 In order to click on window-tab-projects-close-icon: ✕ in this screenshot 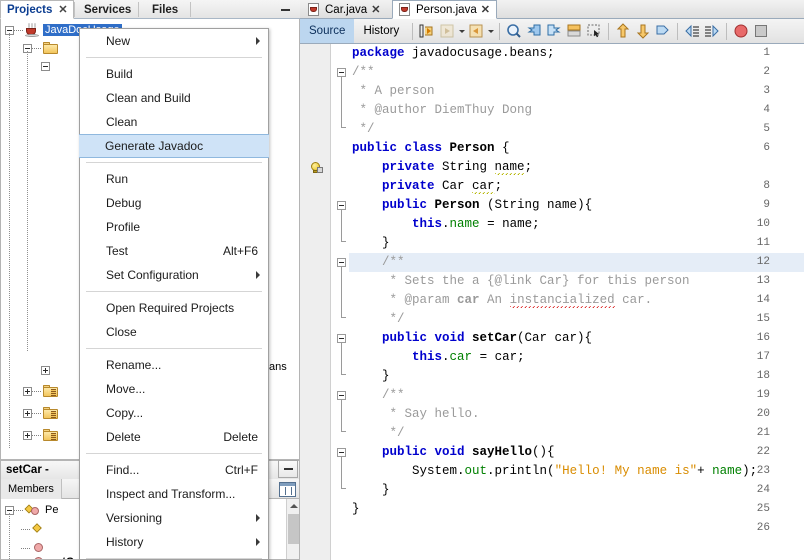, I will do `click(62, 9)`.